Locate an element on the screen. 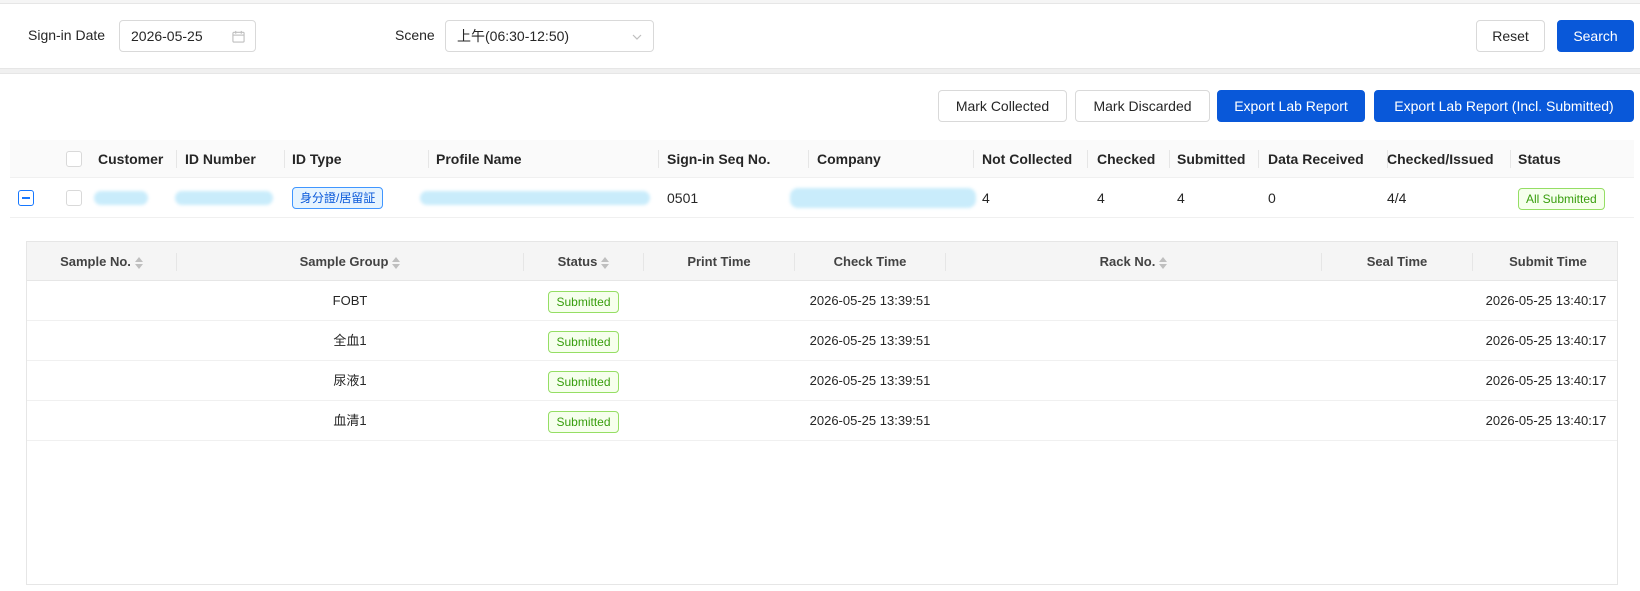  scene-select: 上午(06:30-12:50) is located at coordinates (549, 36).